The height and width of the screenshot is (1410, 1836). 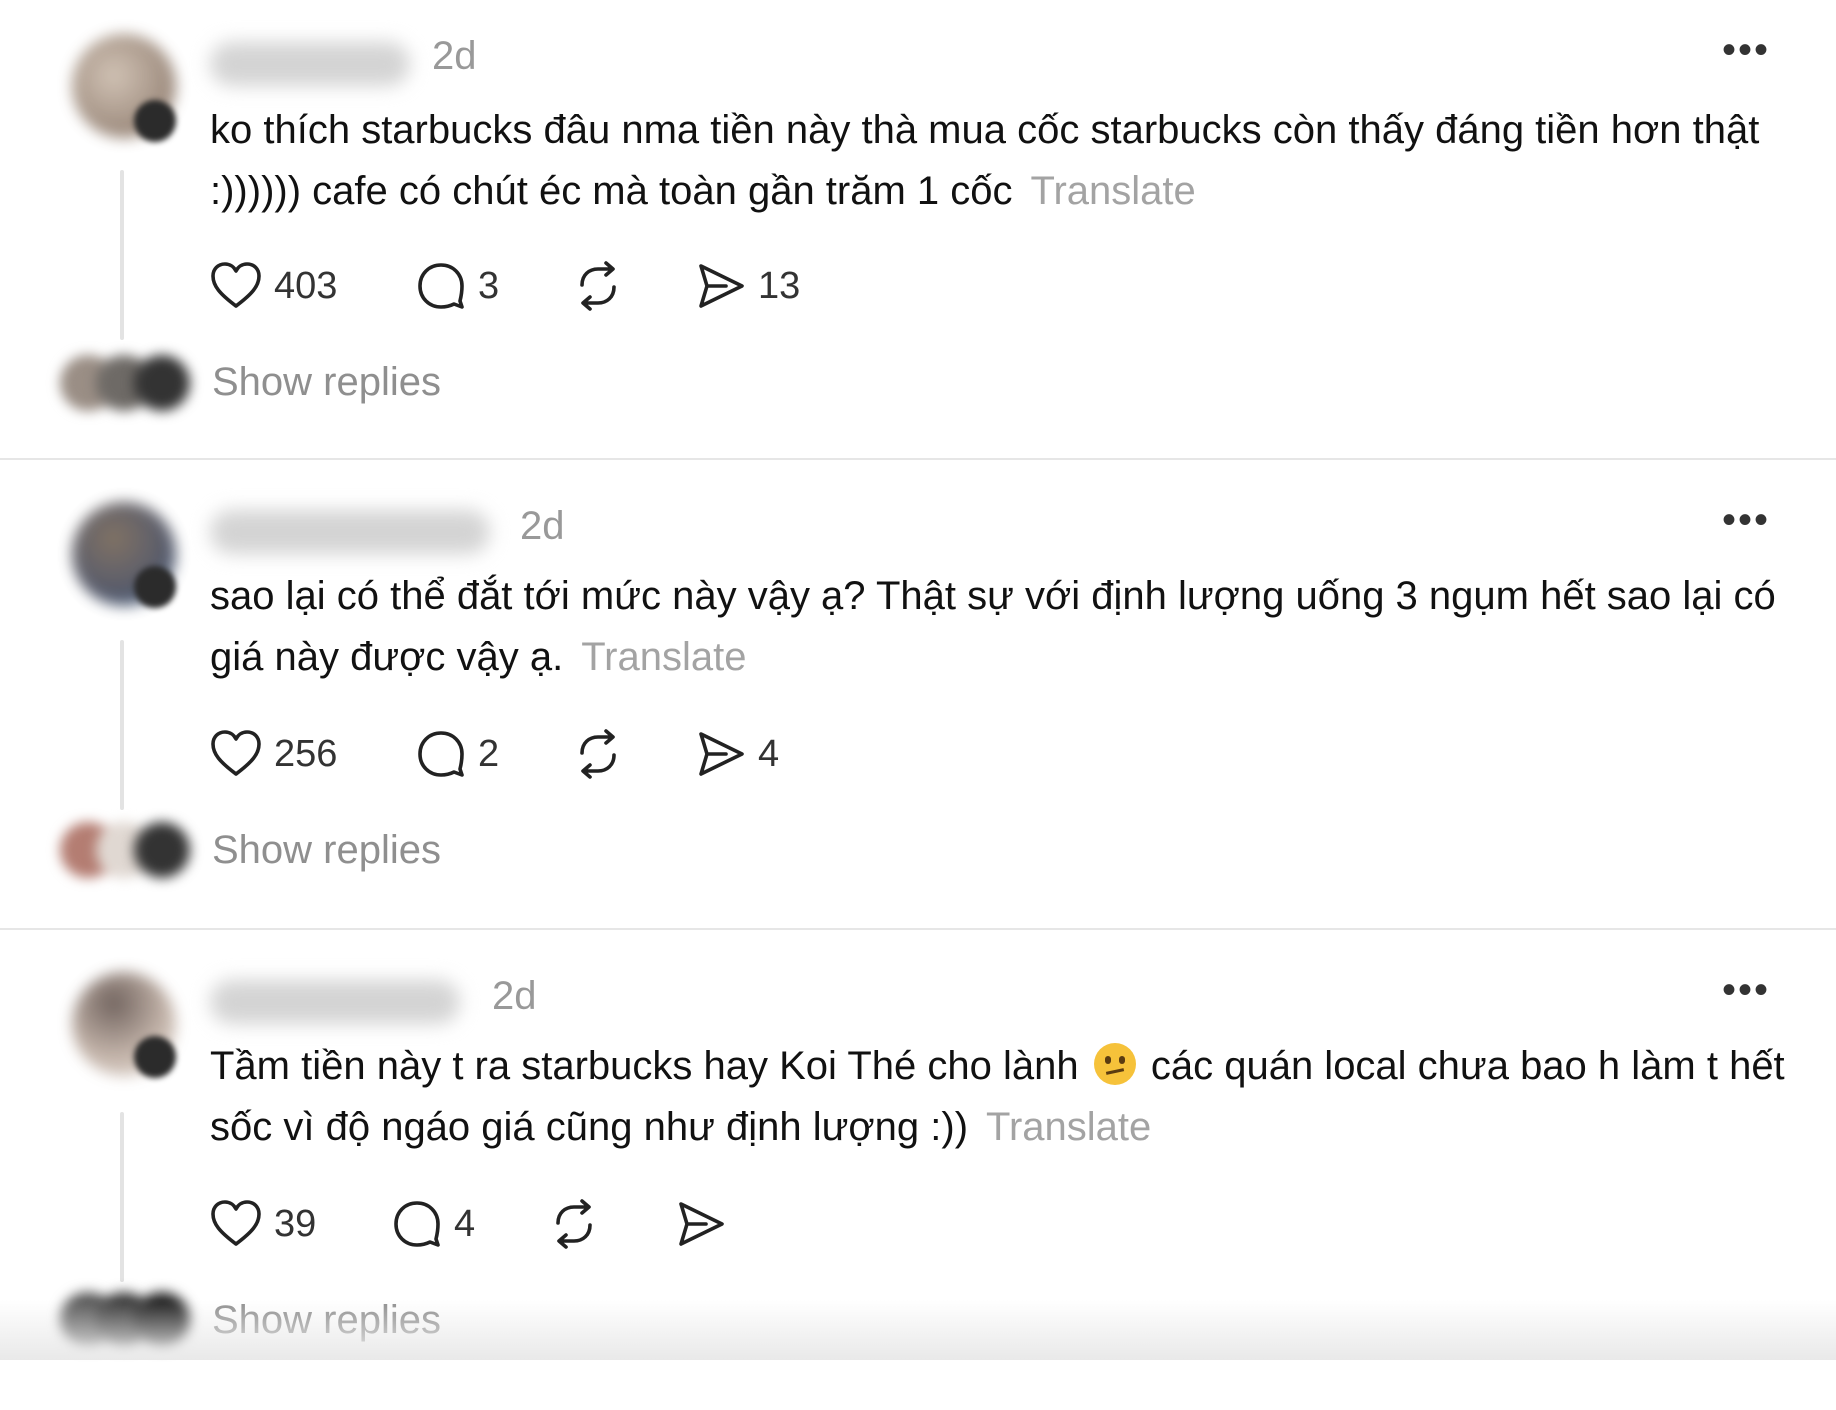 I want to click on like-count: 256, so click(x=306, y=753).